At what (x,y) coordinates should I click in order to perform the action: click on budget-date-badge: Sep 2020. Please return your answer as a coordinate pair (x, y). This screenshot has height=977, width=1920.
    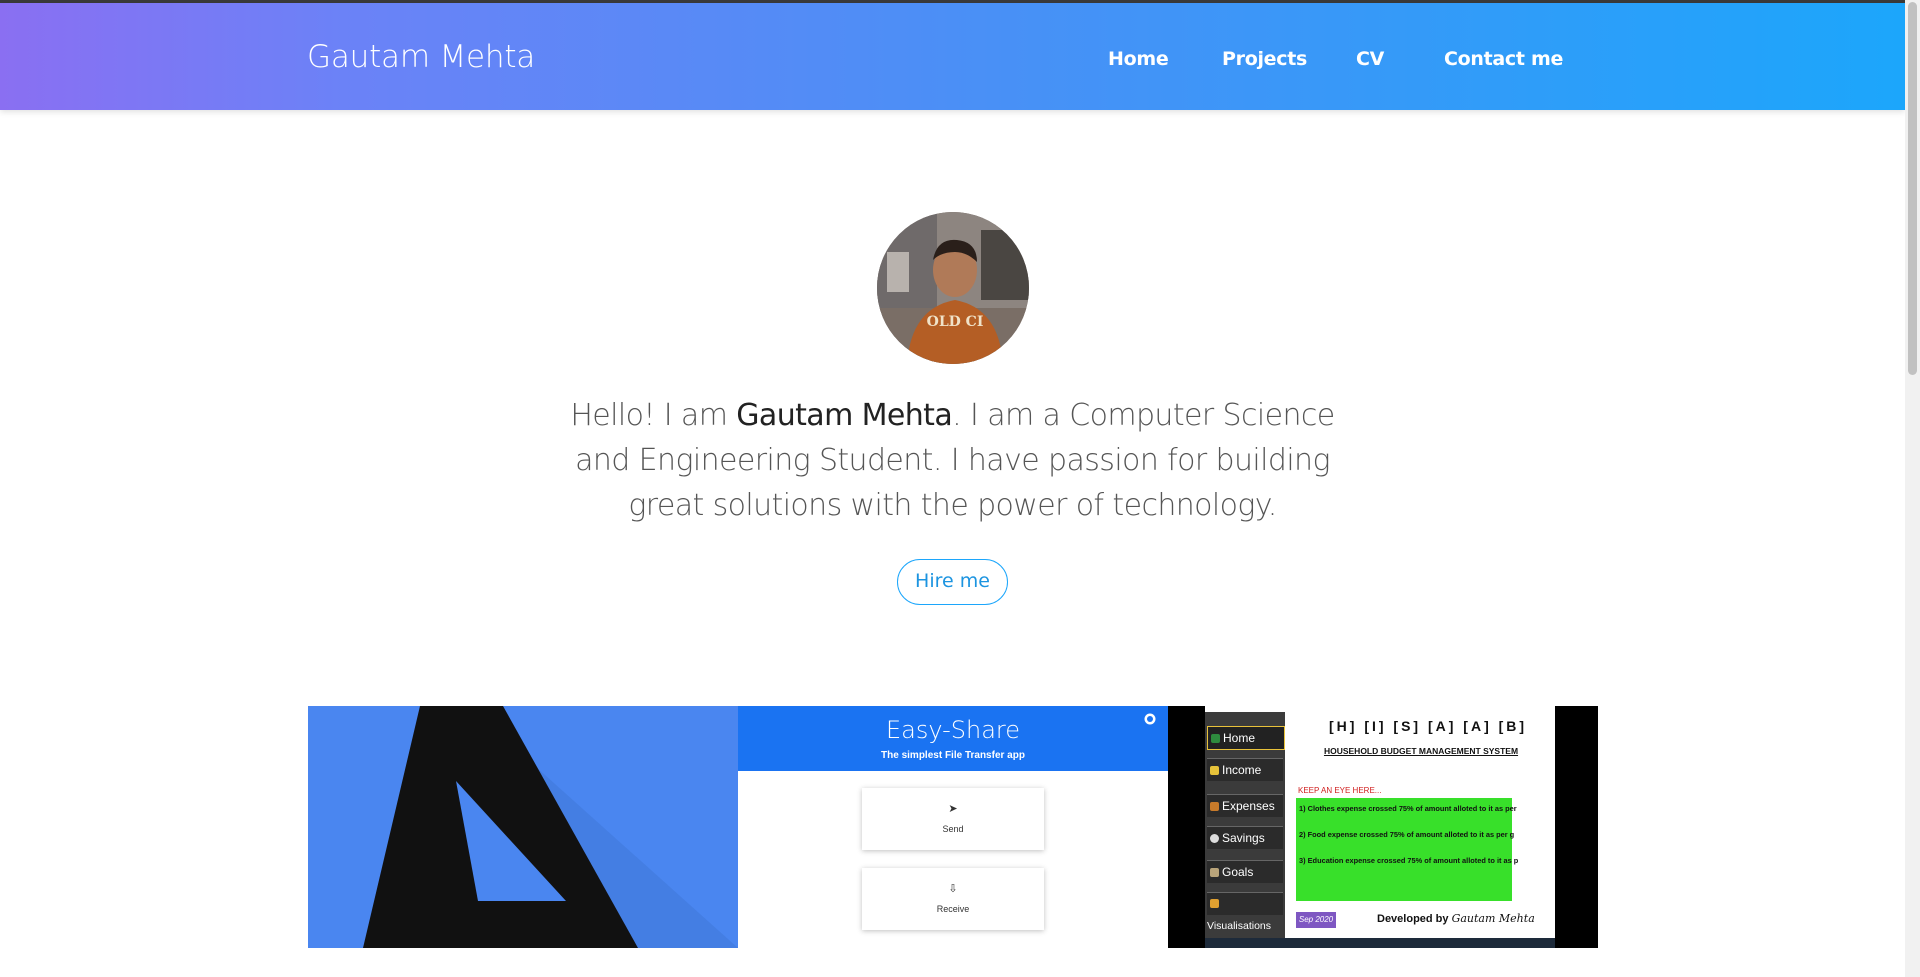
    Looking at the image, I should click on (1316, 920).